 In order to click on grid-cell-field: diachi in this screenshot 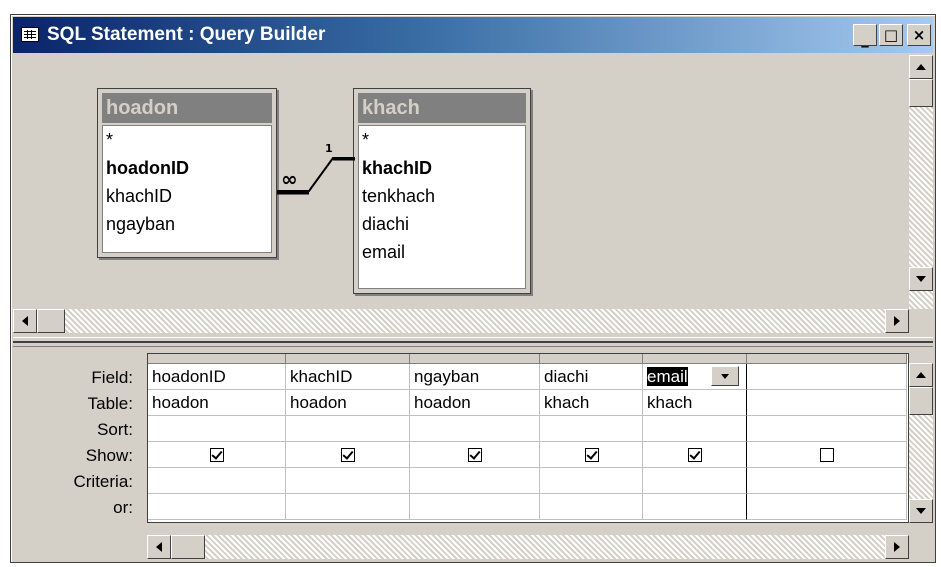, I will do `click(591, 377)`.